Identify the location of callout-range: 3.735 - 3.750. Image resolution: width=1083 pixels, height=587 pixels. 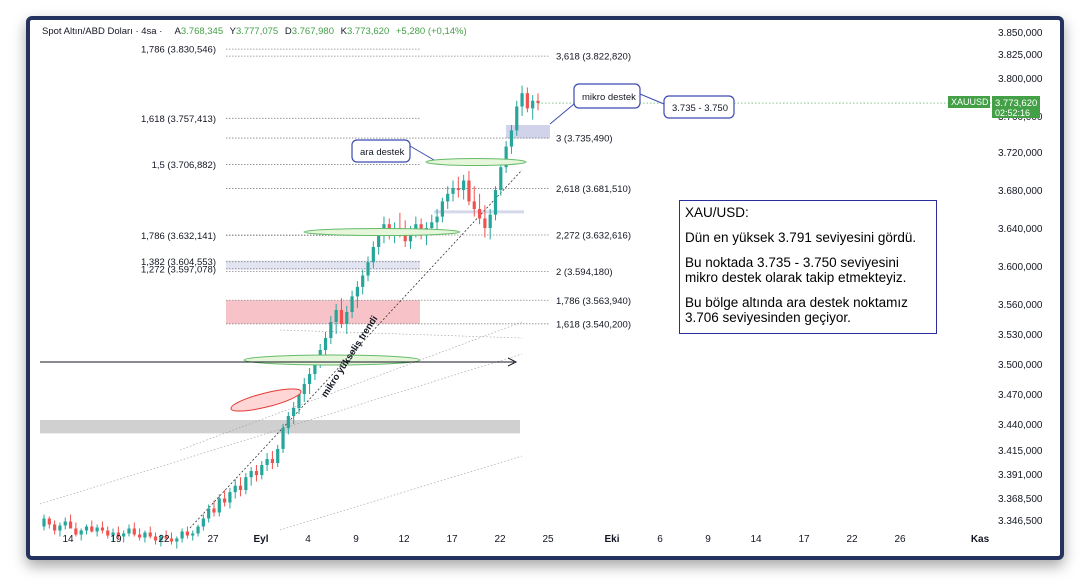
(687, 106).